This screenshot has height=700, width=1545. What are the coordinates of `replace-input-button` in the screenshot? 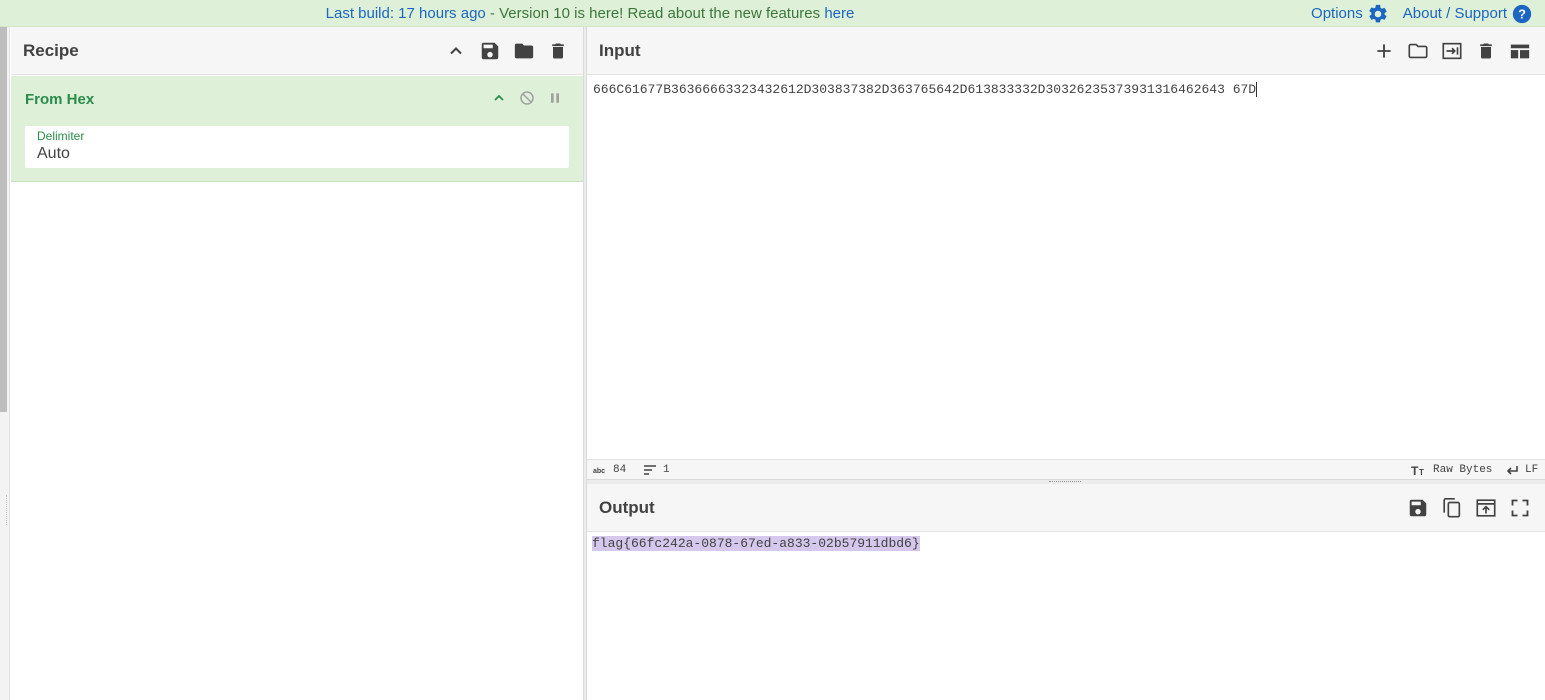 It's located at (1486, 508).